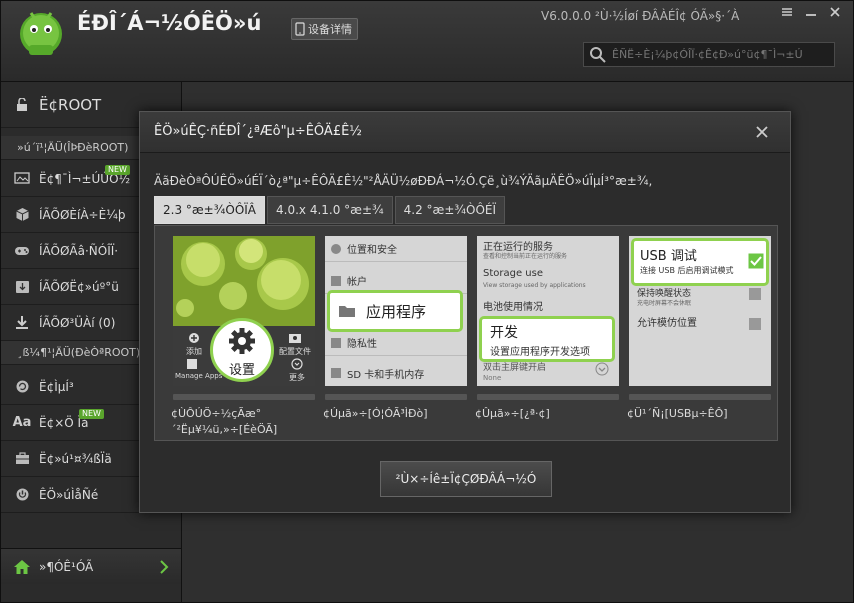  Describe the element at coordinates (534, 285) in the screenshot. I see `storage-use-desc: View storage used by applications` at that location.